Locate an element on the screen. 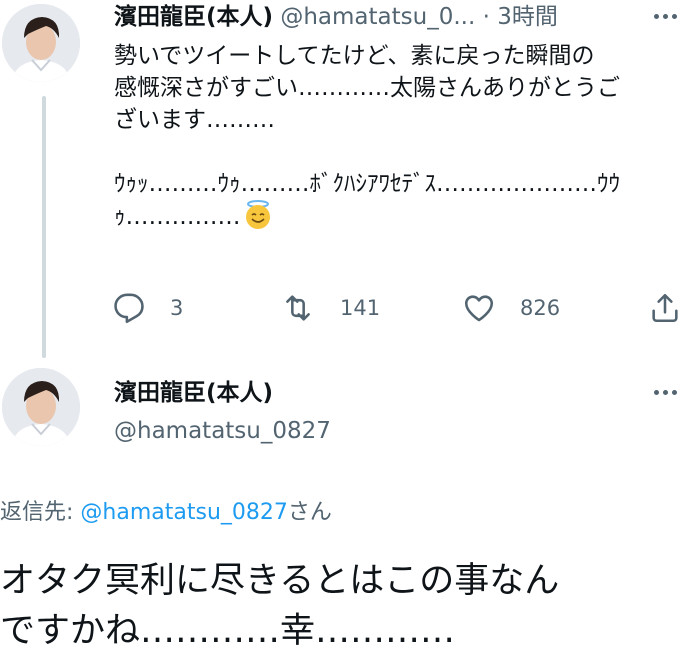  retweet-icon is located at coordinates (298, 308).